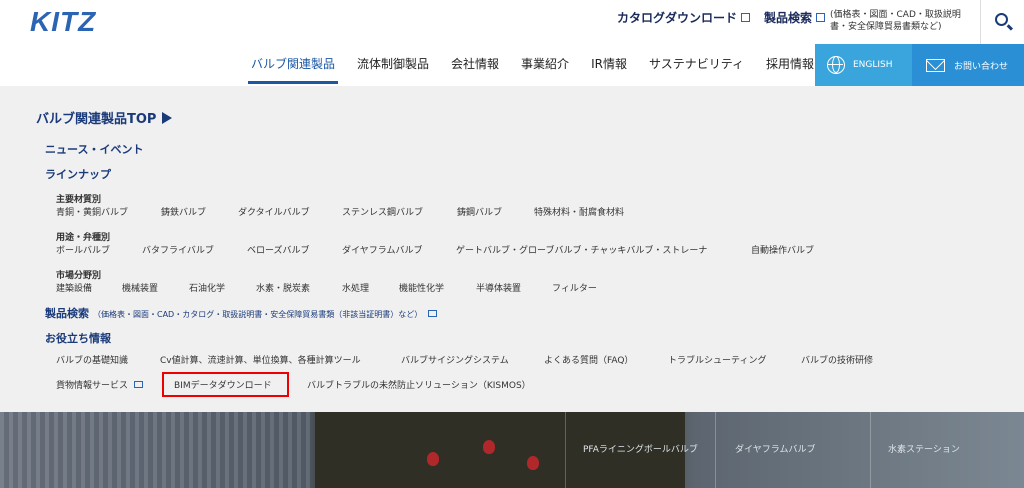 The image size is (1024, 488). Describe the element at coordinates (836, 65) in the screenshot. I see `globe-icon` at that location.